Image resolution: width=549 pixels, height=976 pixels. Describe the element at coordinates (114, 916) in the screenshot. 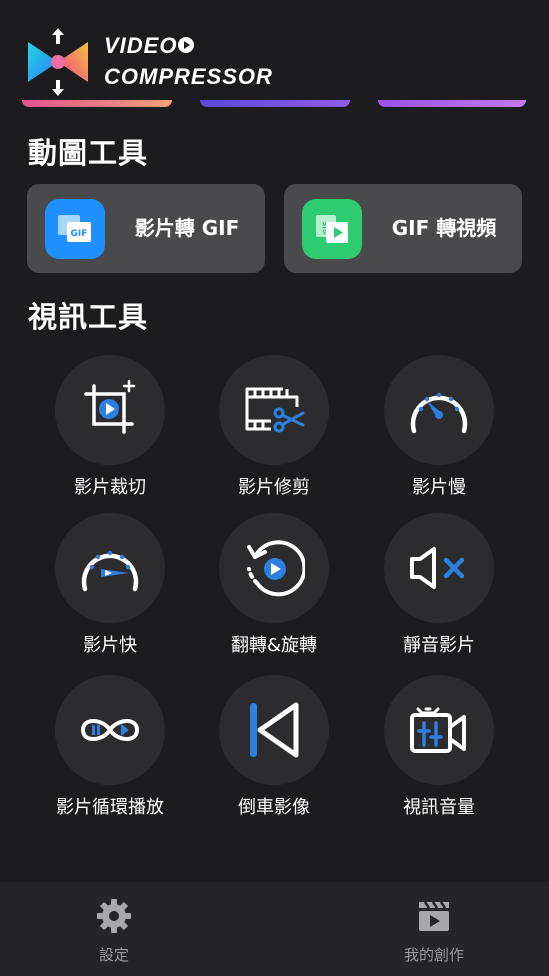

I see `gear-icon` at that location.